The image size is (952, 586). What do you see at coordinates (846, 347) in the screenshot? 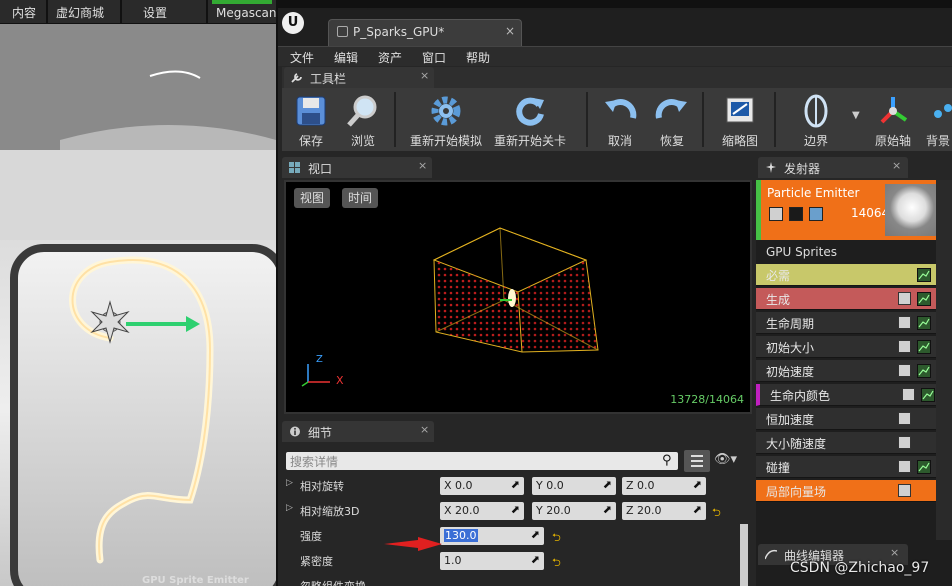
I see `module-row: 初始大小` at bounding box center [846, 347].